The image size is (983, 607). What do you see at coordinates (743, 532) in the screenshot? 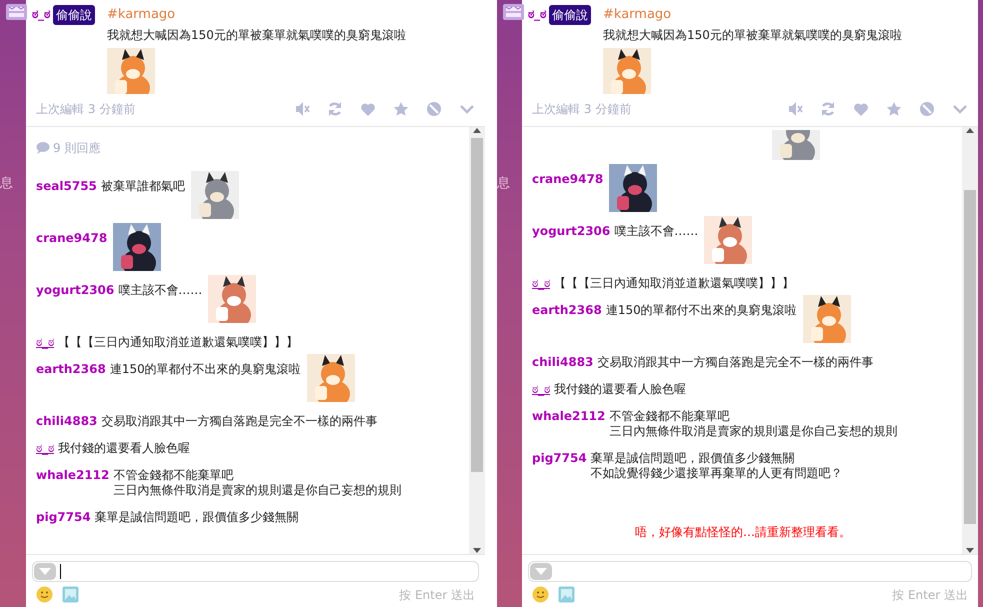
I see `error-message: 唔，好像有點怪怪的…請重新整理看看。` at bounding box center [743, 532].